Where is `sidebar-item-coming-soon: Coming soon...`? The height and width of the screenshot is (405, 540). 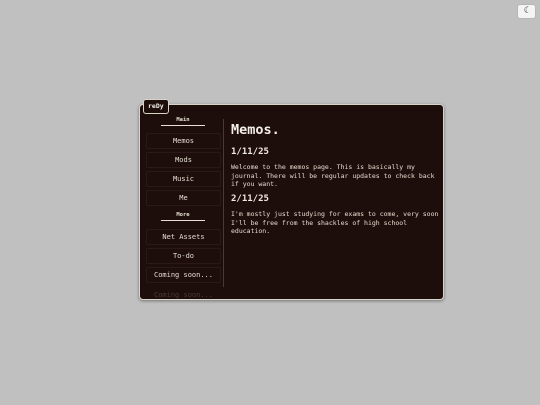 sidebar-item-coming-soon: Coming soon... is located at coordinates (183, 275).